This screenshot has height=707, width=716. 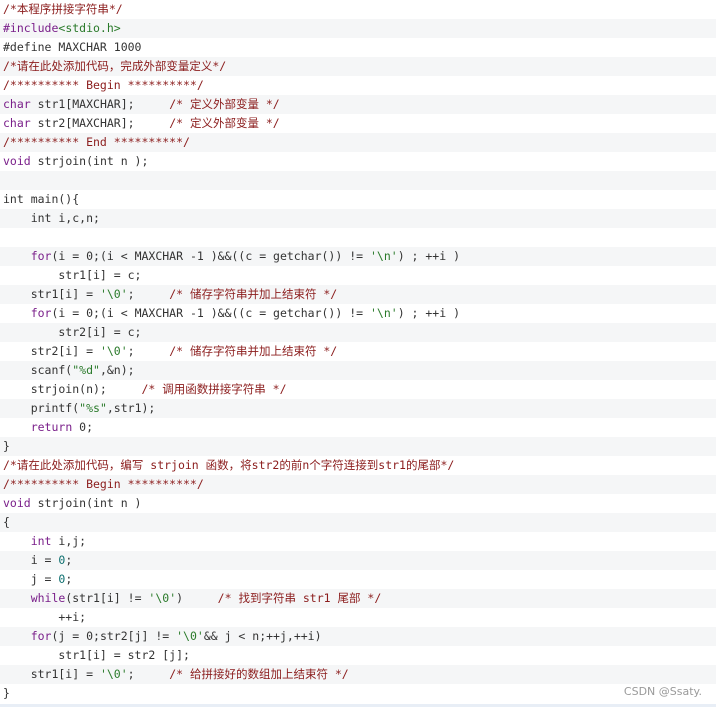 I want to click on code-line: #define MAXCHAR 1000, so click(x=358, y=47).